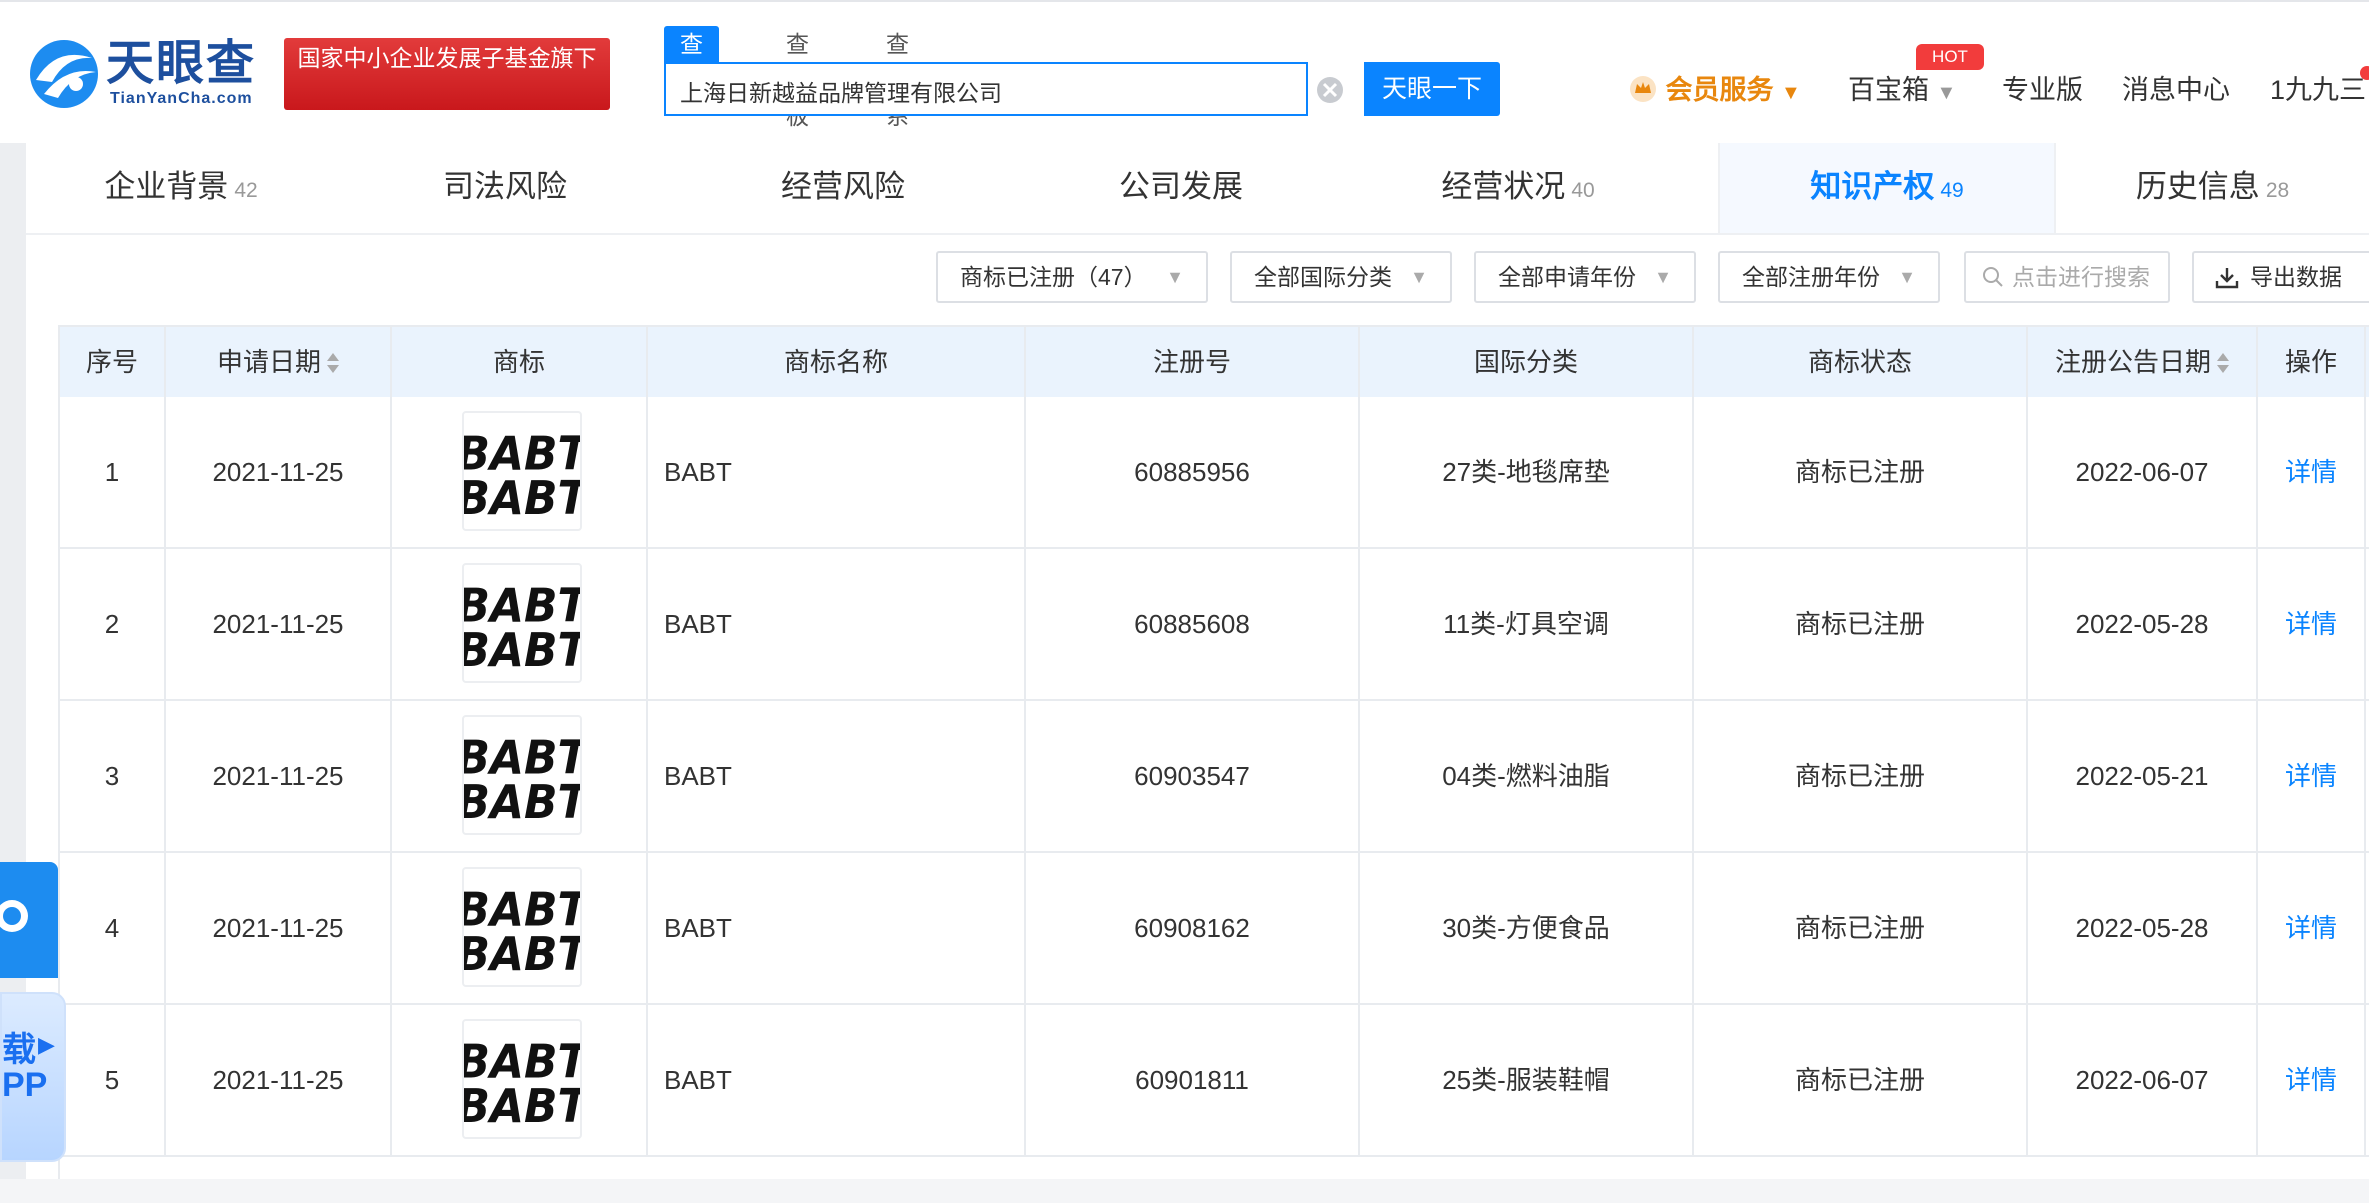 This screenshot has height=1203, width=2369. Describe the element at coordinates (279, 362) in the screenshot. I see `col-apply-date: 申请日期` at that location.